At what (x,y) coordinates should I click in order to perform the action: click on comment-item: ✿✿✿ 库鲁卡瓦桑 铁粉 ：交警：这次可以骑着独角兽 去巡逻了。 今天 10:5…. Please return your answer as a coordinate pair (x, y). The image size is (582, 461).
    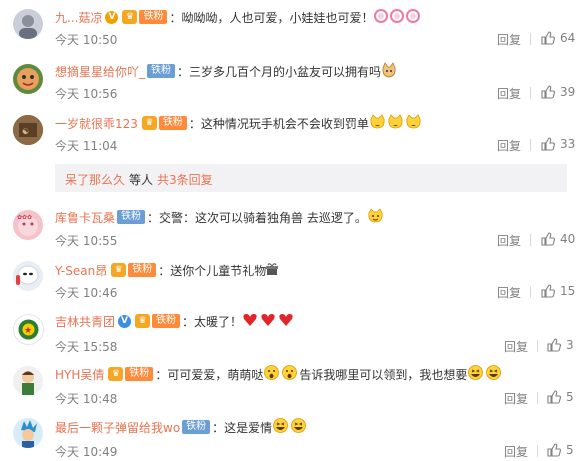
    Looking at the image, I should click on (291, 226).